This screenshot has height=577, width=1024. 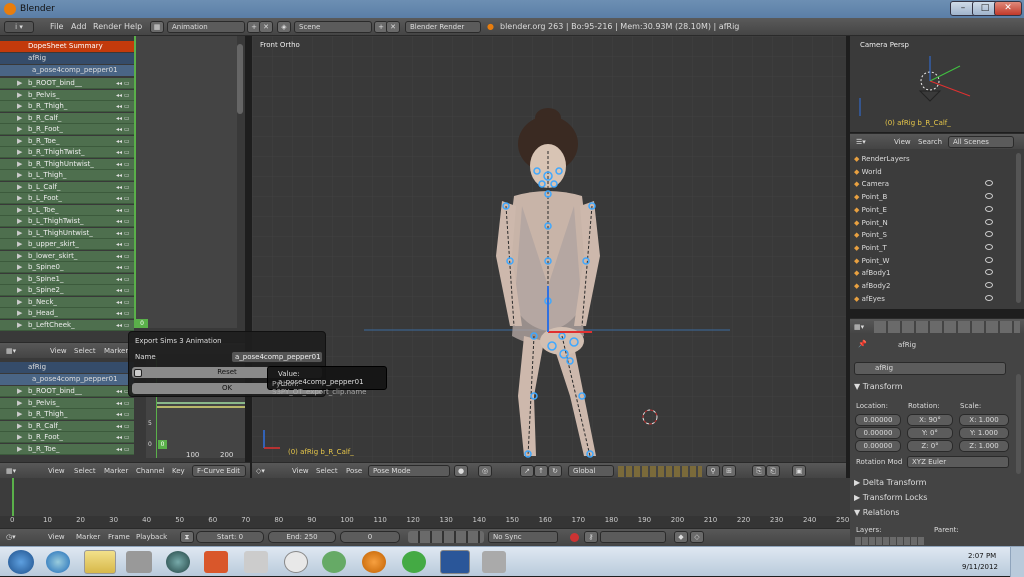 What do you see at coordinates (799, 471) in the screenshot?
I see `render-preview-icon: ▣` at bounding box center [799, 471].